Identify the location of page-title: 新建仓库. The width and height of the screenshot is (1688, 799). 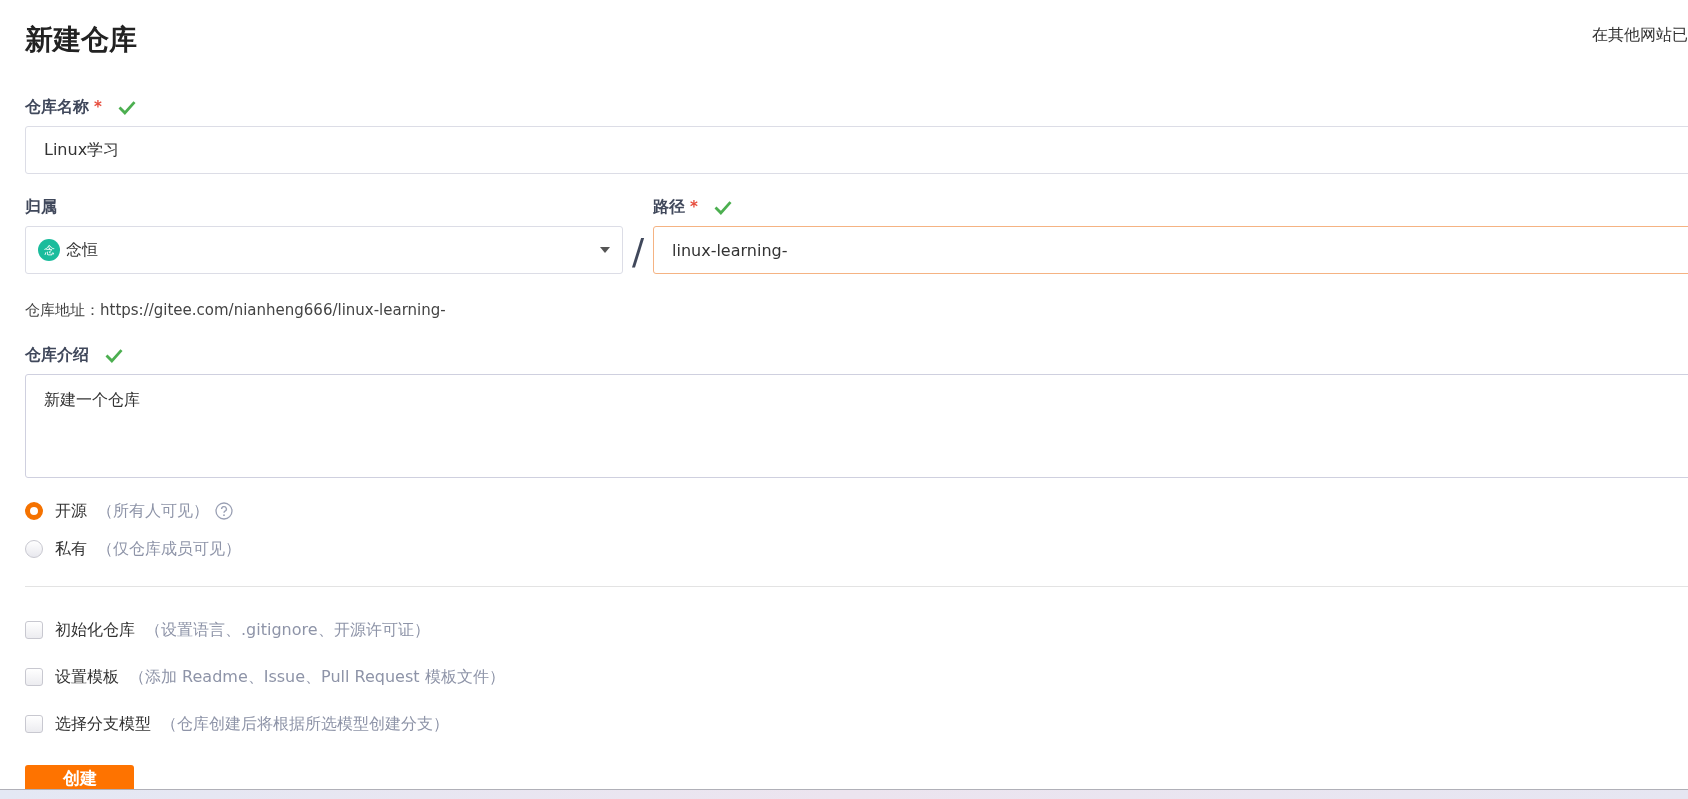
(81, 40).